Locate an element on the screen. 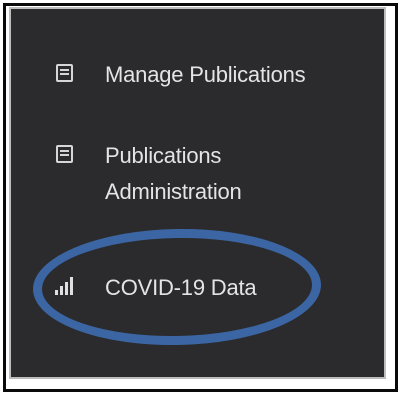 This screenshot has height=394, width=401. sidebar-item-label-line2: Administration is located at coordinates (173, 191).